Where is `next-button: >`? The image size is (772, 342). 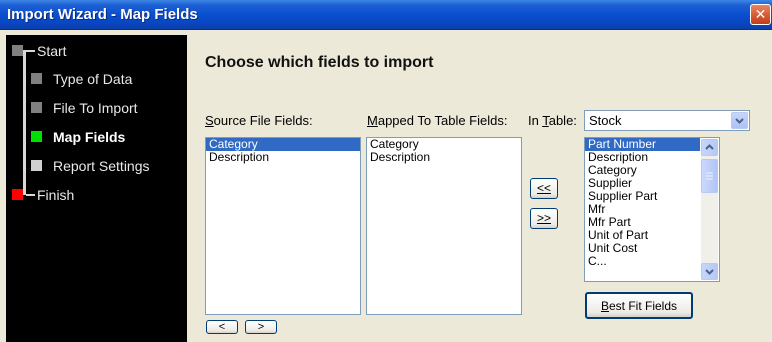 next-button: > is located at coordinates (261, 327).